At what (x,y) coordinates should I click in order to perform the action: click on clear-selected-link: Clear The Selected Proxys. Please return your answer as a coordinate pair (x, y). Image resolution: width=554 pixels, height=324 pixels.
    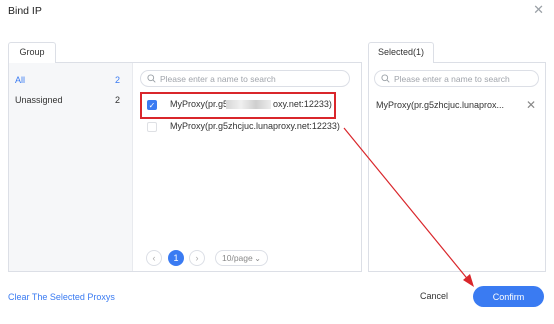
    Looking at the image, I should click on (61, 297).